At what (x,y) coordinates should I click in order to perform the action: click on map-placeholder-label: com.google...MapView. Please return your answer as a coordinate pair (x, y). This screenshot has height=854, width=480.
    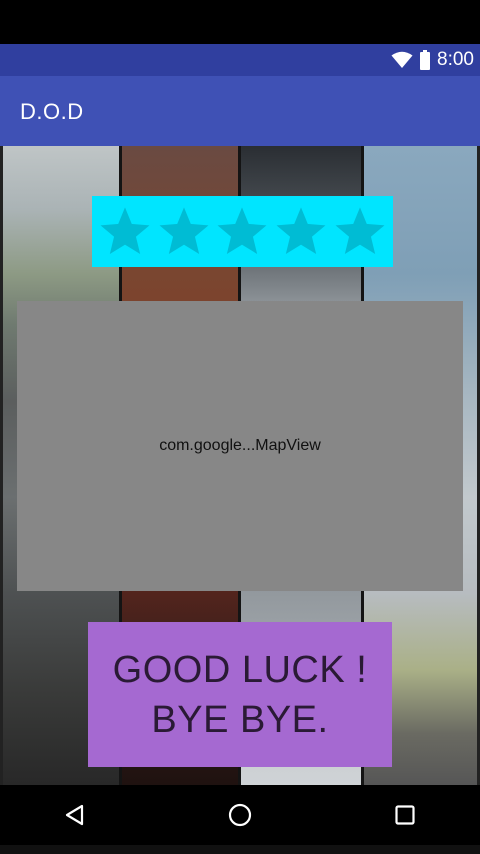
    Looking at the image, I should click on (240, 445).